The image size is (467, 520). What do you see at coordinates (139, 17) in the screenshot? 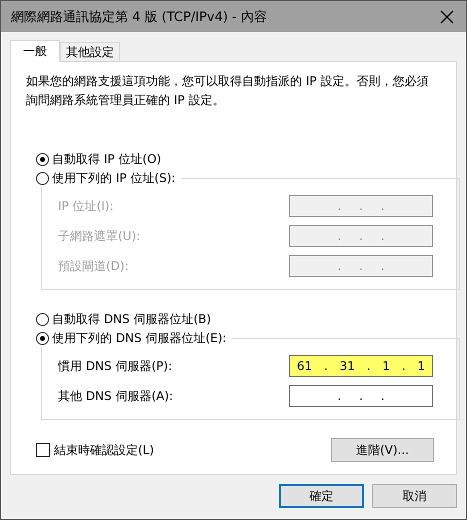
I see `window-title: 網際網路通訊協定第 4 版 (TCP/IPv4) - 內容` at bounding box center [139, 17].